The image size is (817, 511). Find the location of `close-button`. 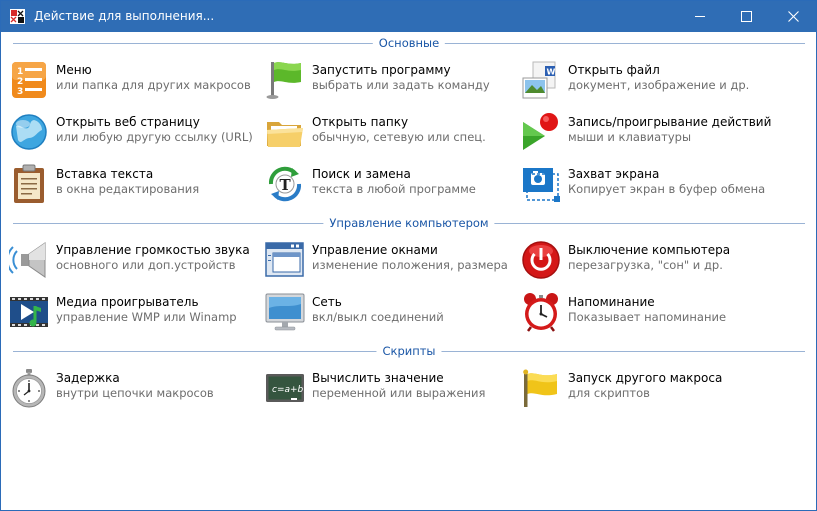

close-button is located at coordinates (793, 16).